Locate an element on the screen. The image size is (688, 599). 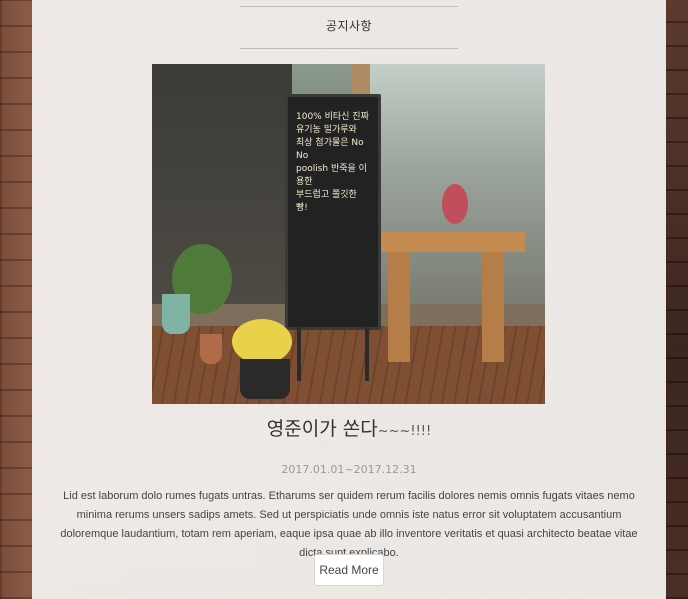
pink-flowers is located at coordinates (455, 204).